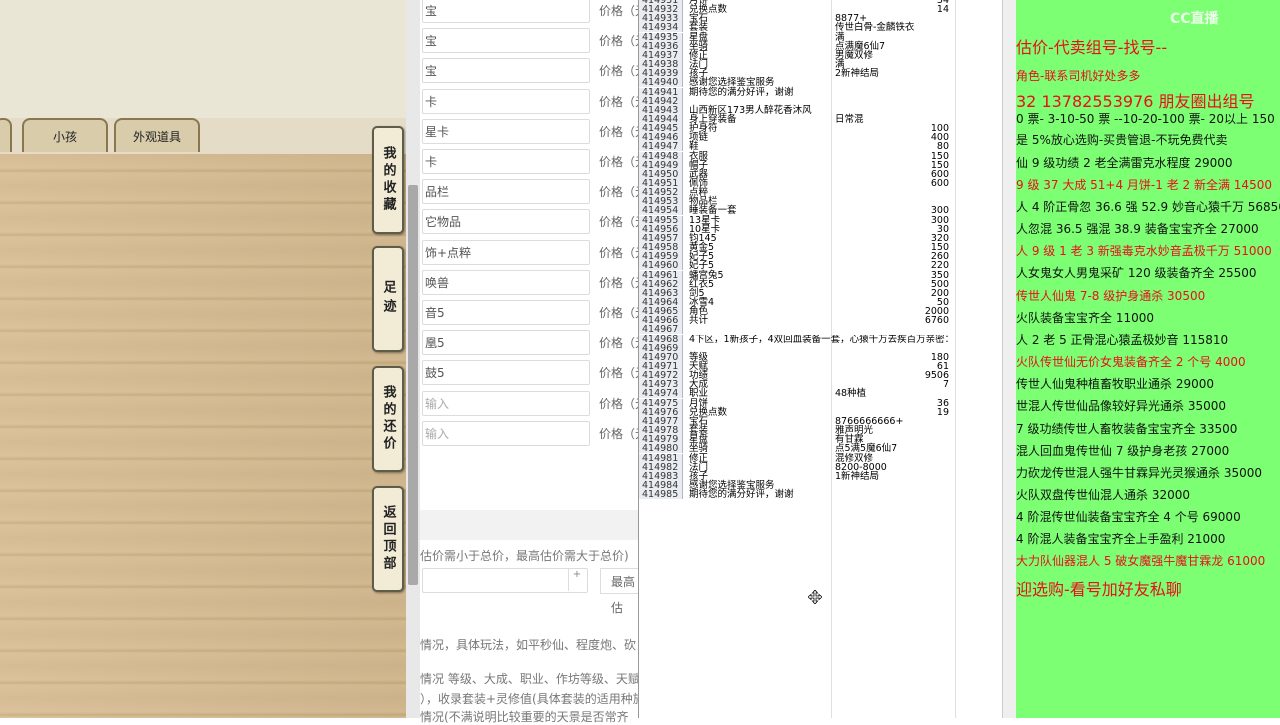 The image size is (1280, 725). I want to click on item-name-input: 品栏, so click(506, 191).